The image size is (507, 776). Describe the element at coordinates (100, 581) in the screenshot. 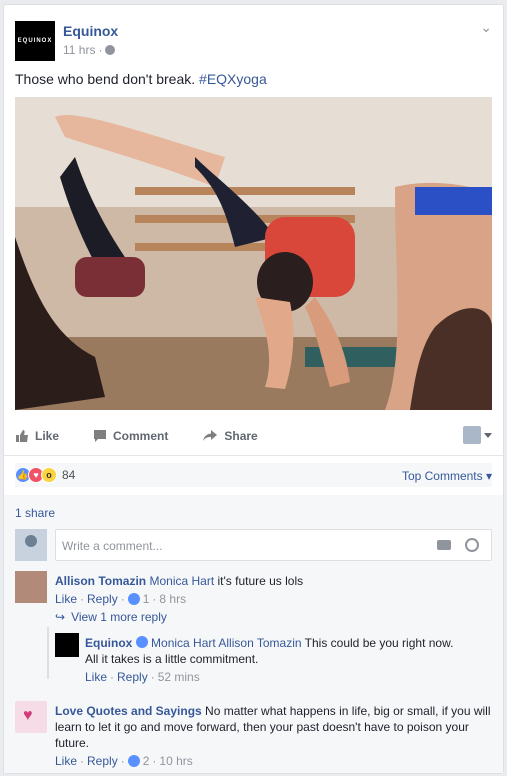

I see `comment-author: Allison Tomazin` at that location.